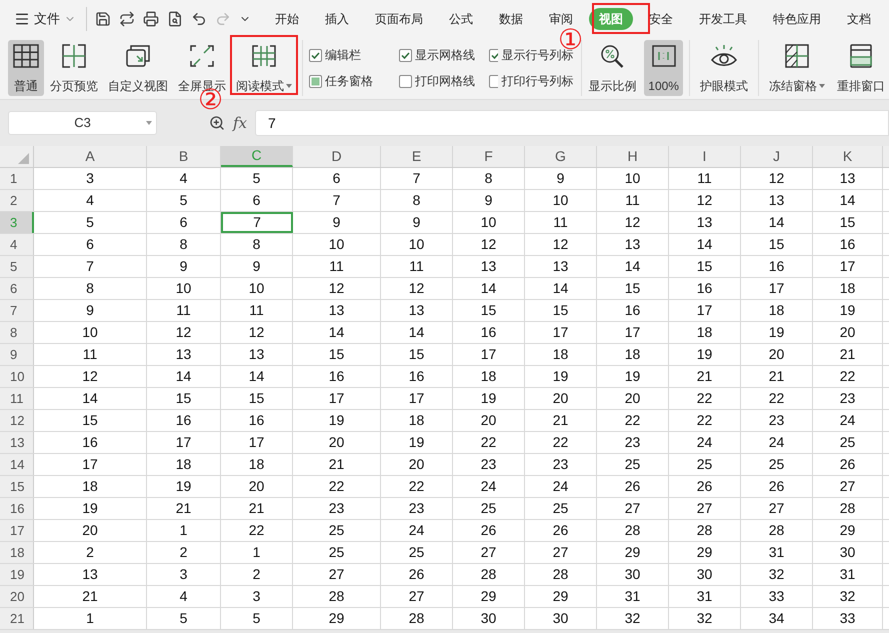  Describe the element at coordinates (17, 464) in the screenshot. I see `row-header: 14` at that location.